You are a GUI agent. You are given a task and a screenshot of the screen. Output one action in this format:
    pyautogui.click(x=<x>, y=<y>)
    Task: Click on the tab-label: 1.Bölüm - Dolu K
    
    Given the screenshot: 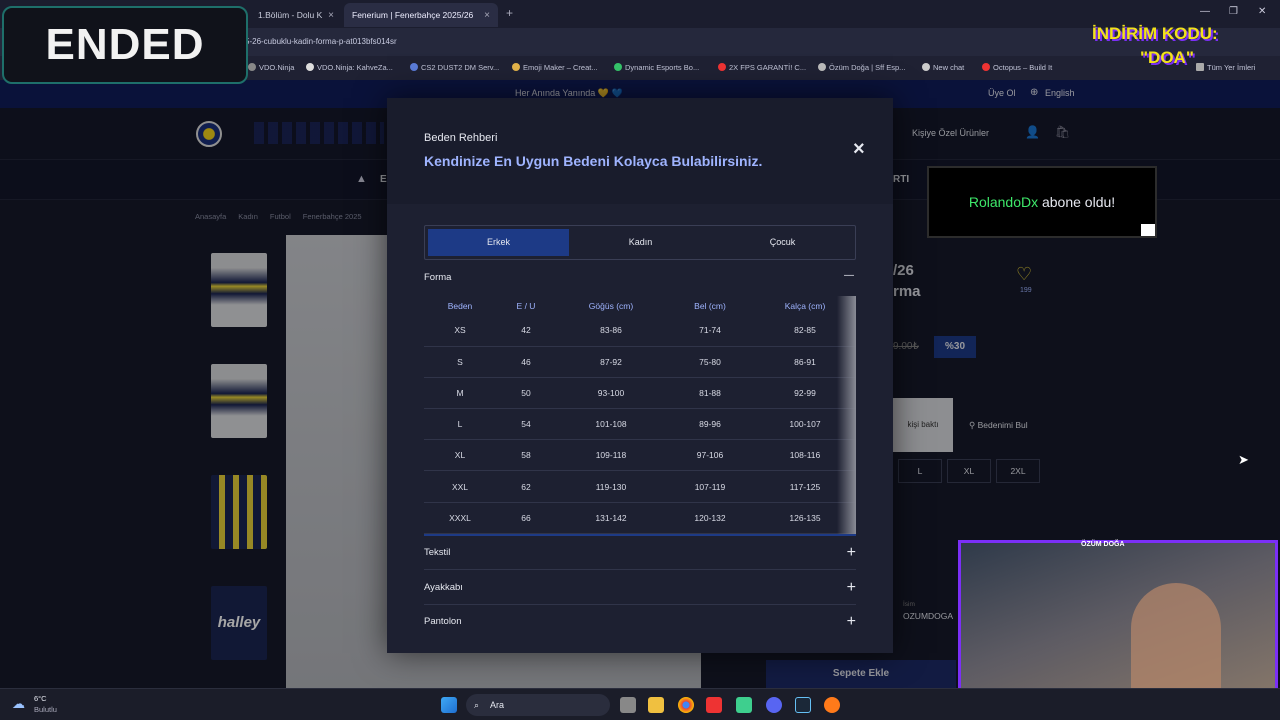 What is the action you would take?
    pyautogui.click(x=290, y=15)
    